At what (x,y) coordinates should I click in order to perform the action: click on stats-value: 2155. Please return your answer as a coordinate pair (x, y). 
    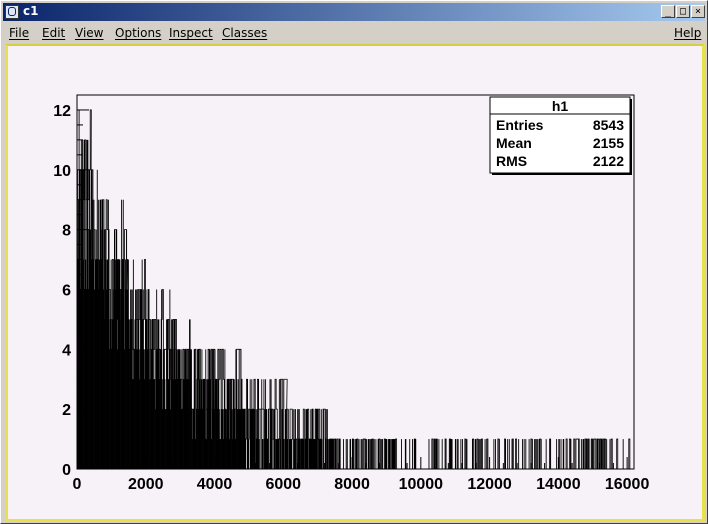
    Looking at the image, I should click on (608, 143).